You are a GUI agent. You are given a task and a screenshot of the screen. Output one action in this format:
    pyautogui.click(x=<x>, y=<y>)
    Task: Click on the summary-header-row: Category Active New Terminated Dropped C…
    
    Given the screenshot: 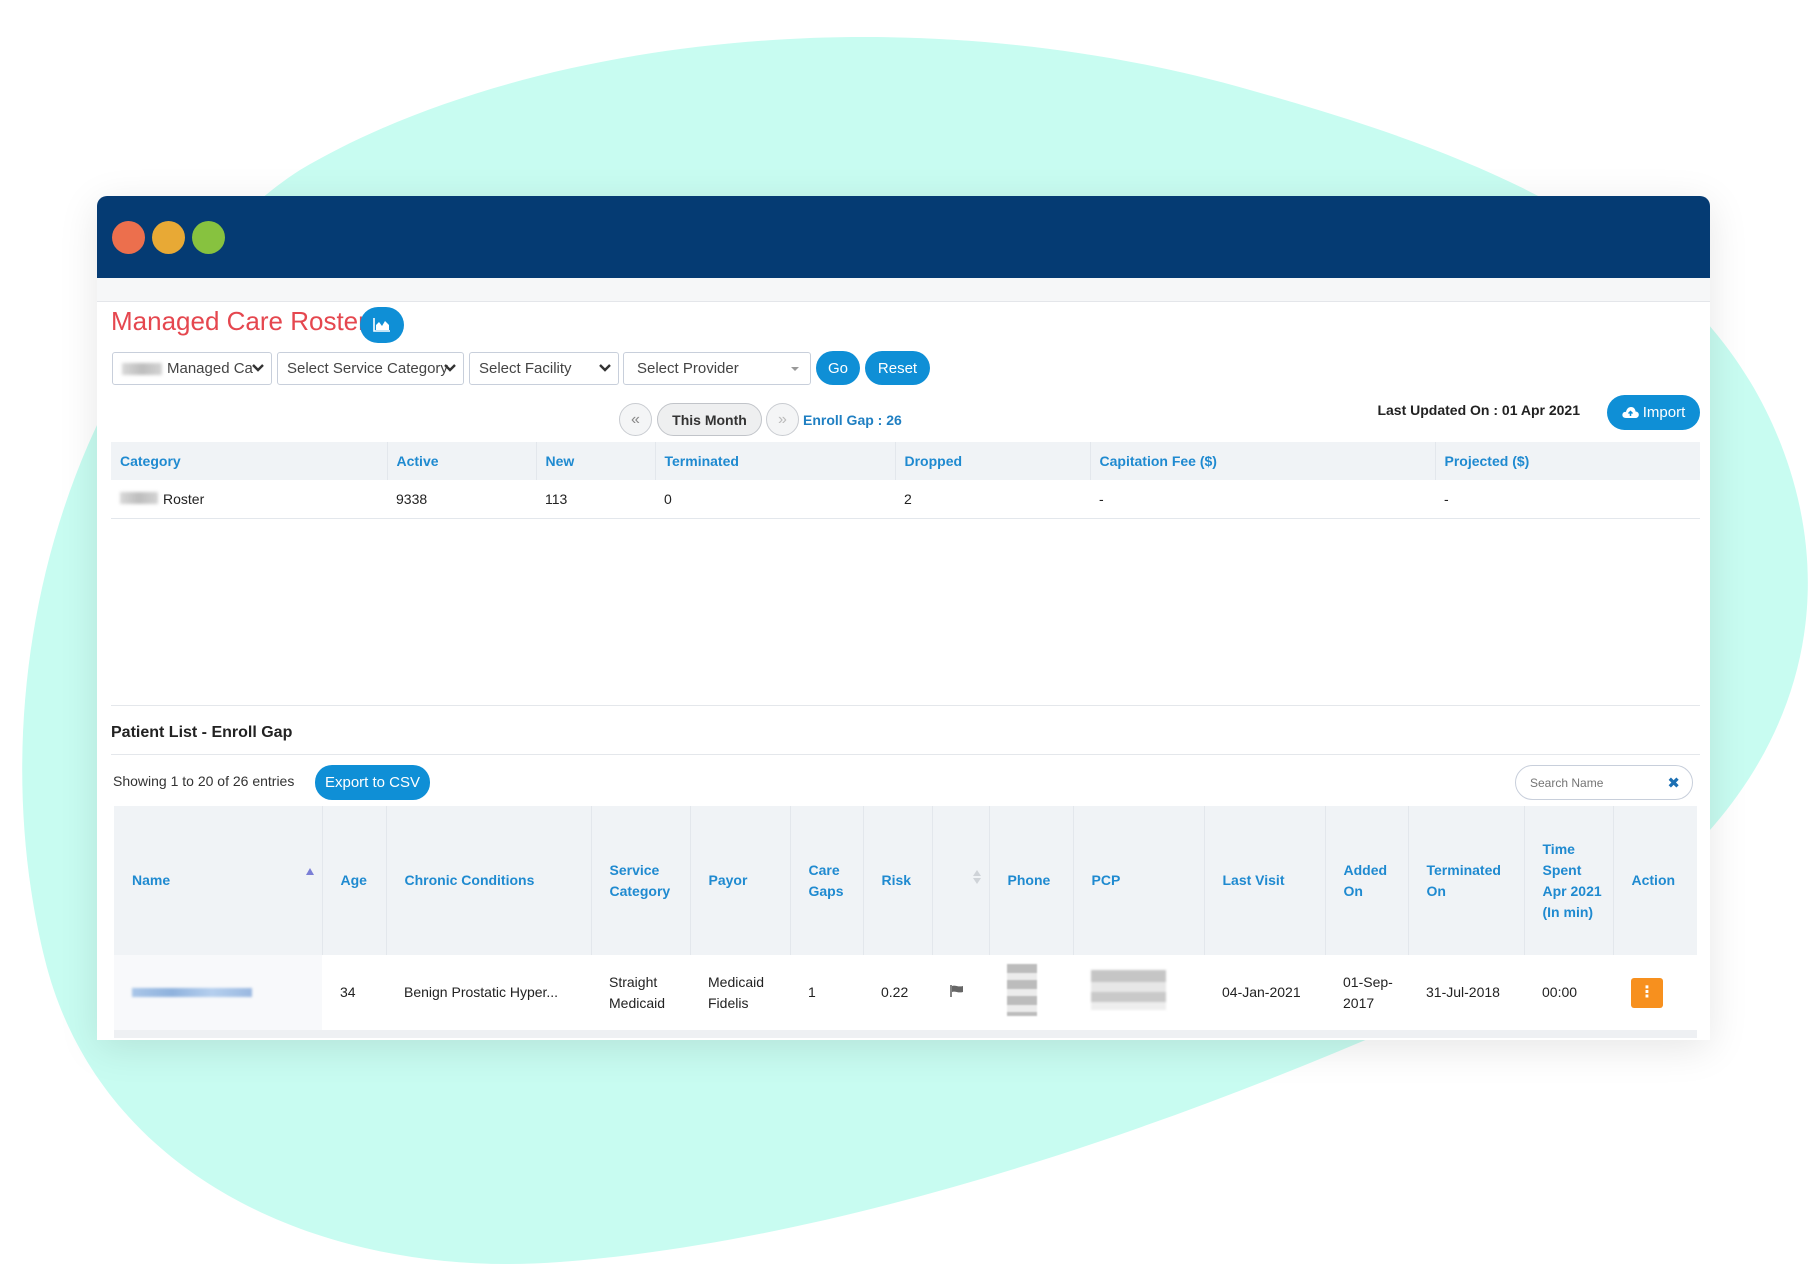 What is the action you would take?
    pyautogui.click(x=905, y=461)
    